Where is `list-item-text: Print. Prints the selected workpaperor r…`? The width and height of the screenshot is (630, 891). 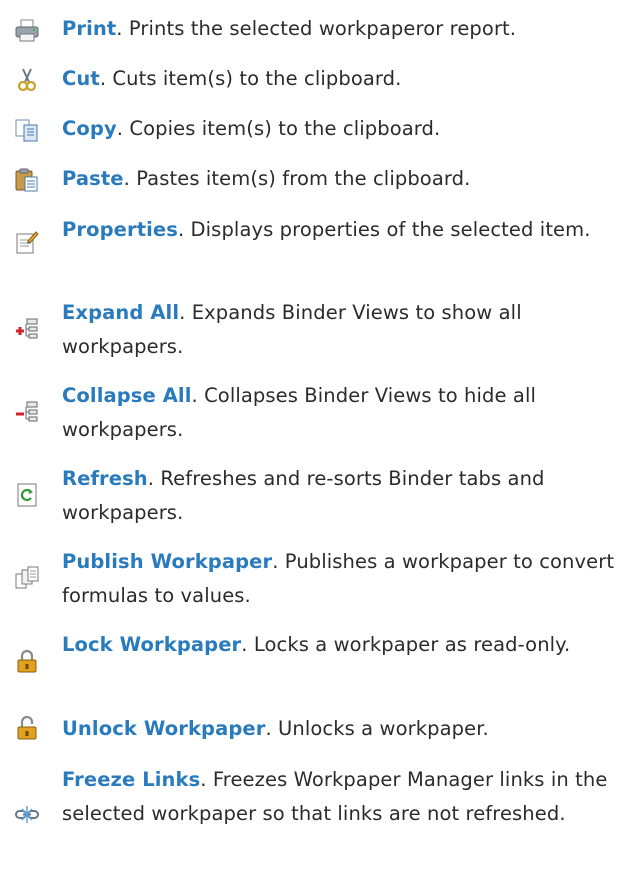
list-item-text: Print. Prints the selected workpaperor r… is located at coordinates (340, 29).